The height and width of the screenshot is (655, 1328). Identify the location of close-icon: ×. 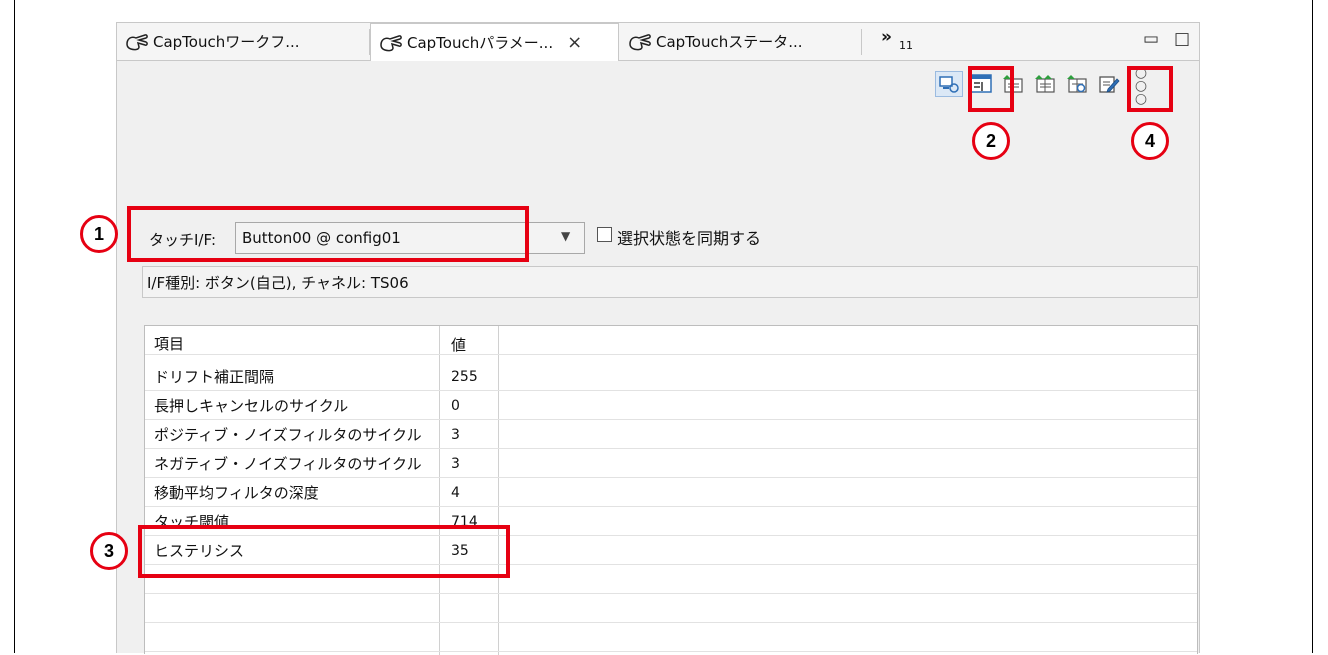
(574, 42).